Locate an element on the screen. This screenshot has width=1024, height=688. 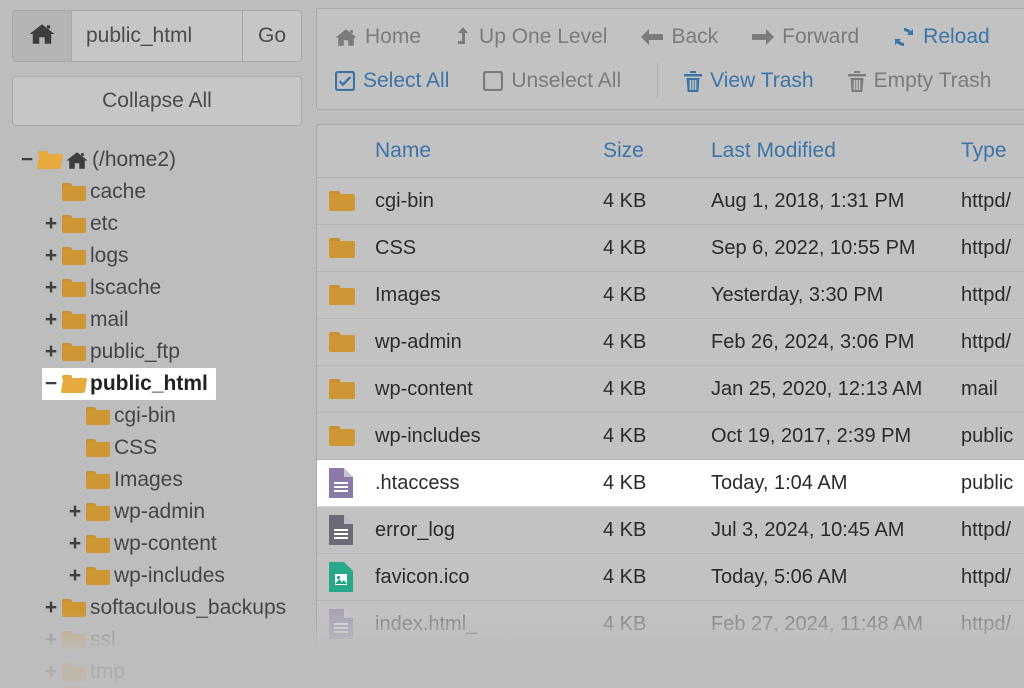
tree-item-public-html: − public_html is located at coordinates (129, 384).